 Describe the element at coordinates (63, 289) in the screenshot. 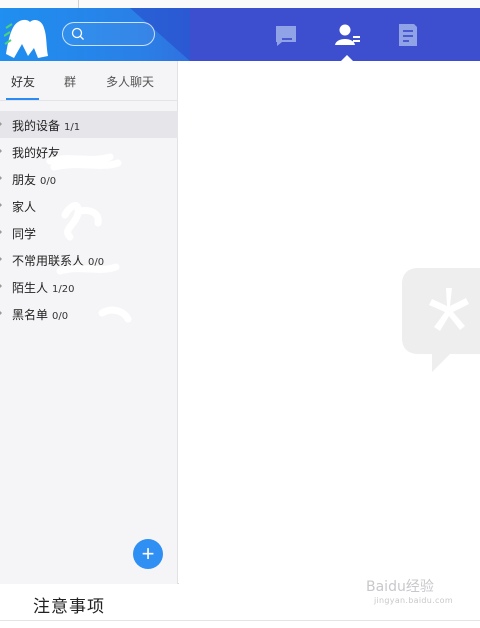

I see `group-count: 1/20` at that location.